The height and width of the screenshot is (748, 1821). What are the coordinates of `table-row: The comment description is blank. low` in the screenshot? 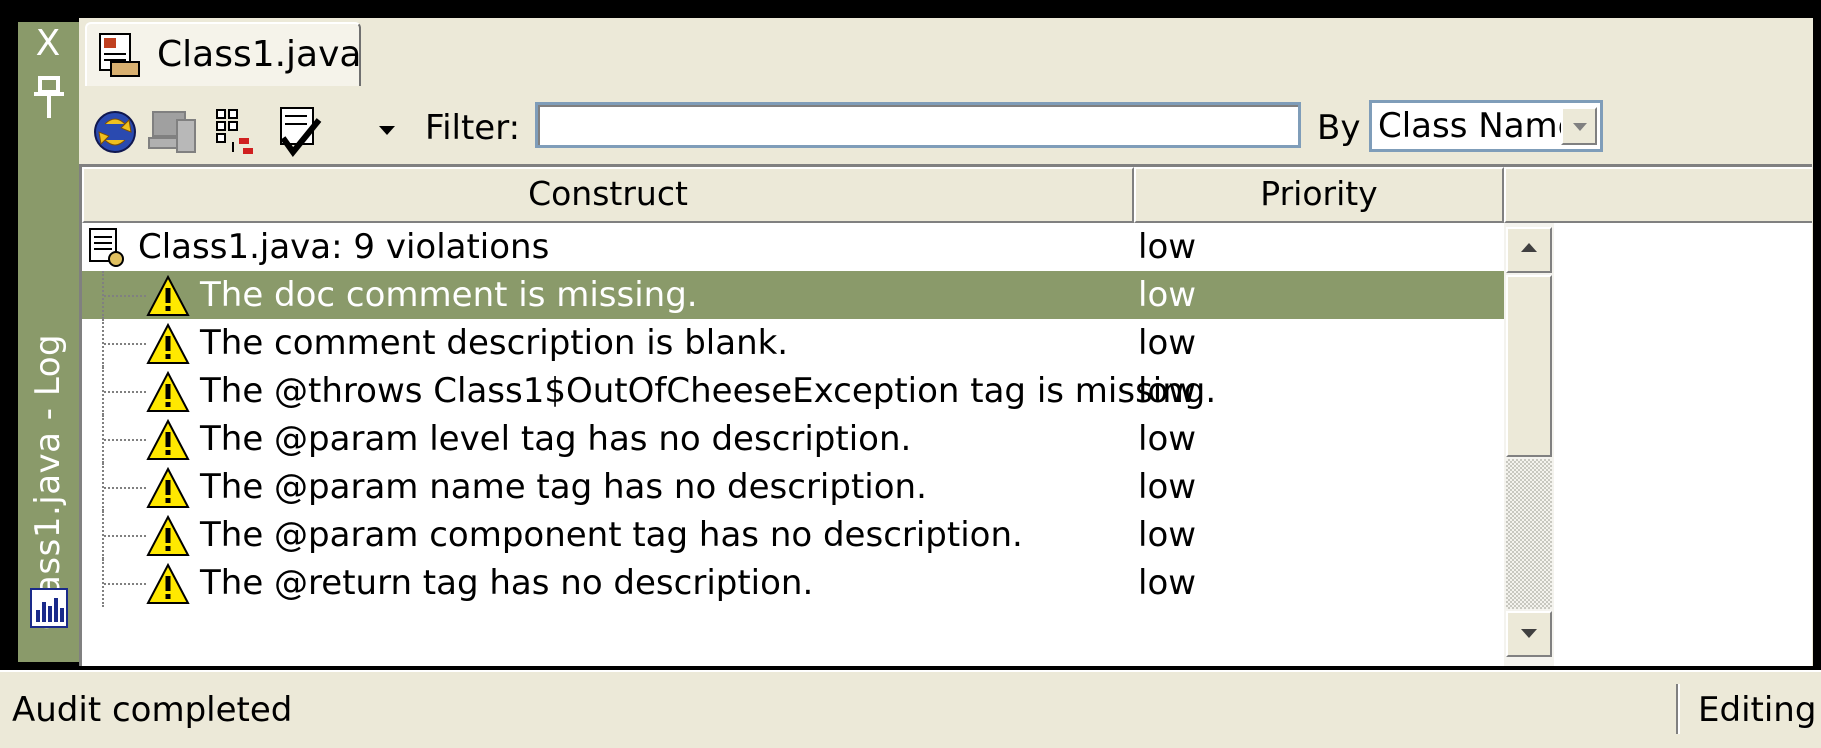 It's located at (793, 343).